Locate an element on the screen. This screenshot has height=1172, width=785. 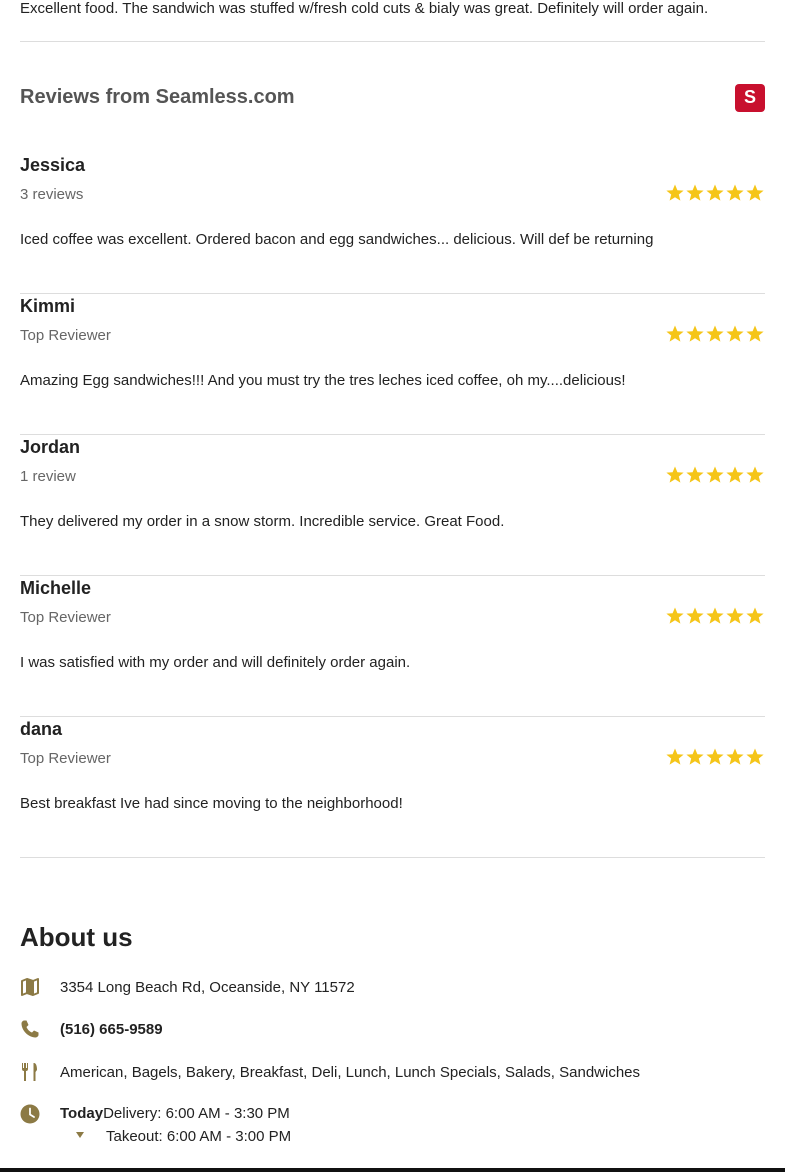
reviewer-name: Kimmi is located at coordinates (48, 306).